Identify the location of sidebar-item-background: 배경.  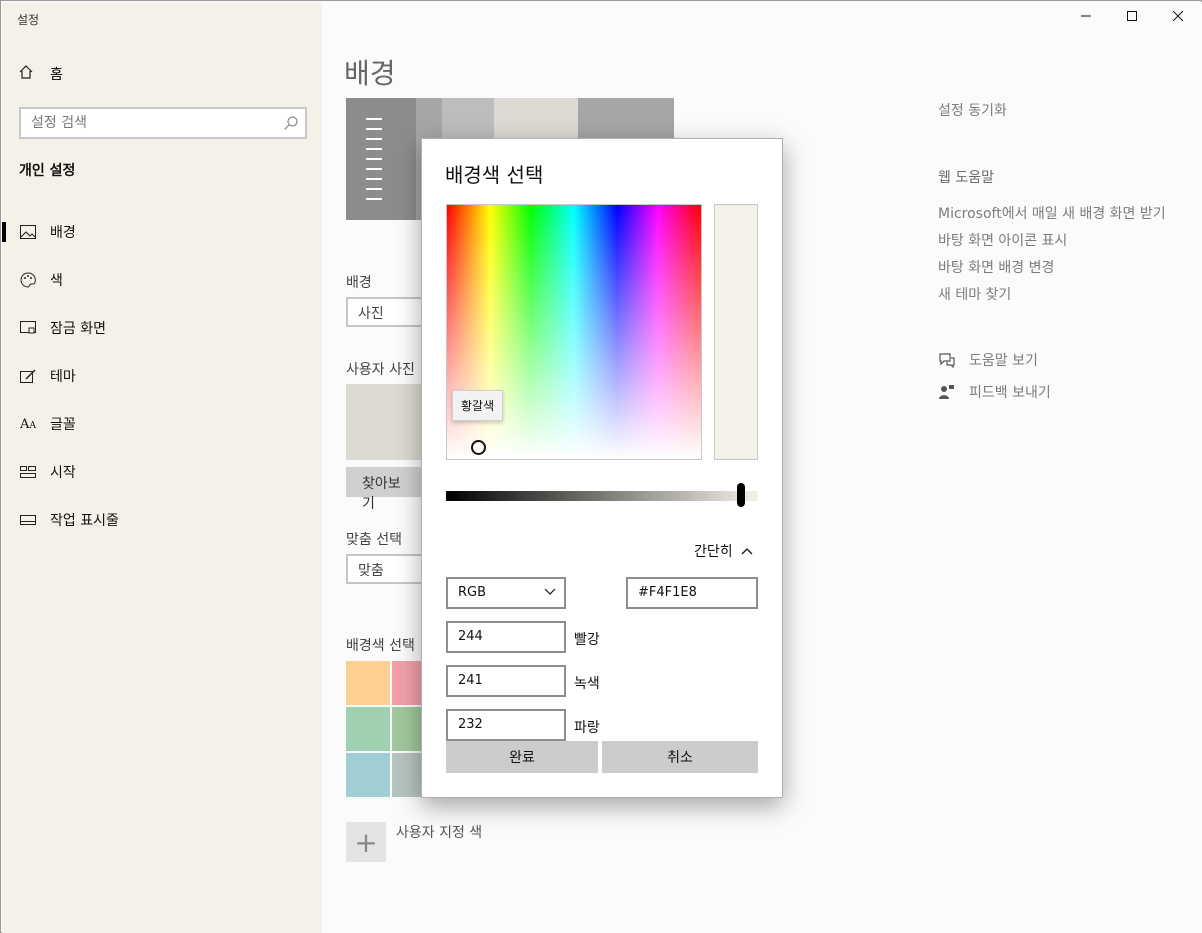
(162, 232).